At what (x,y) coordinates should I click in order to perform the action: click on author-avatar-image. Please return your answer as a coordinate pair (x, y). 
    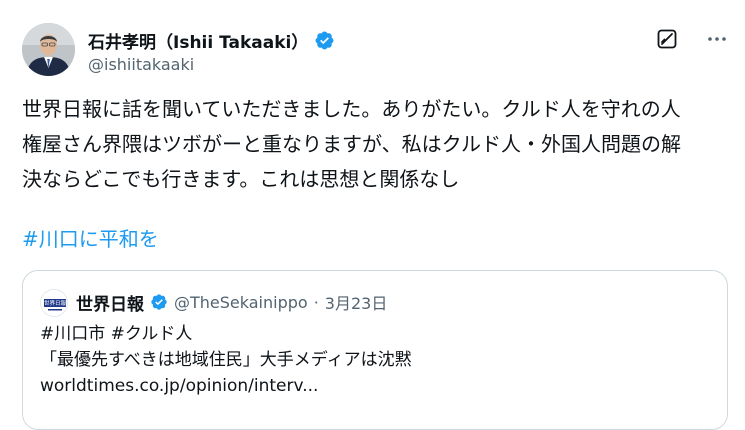
    Looking at the image, I should click on (48, 49).